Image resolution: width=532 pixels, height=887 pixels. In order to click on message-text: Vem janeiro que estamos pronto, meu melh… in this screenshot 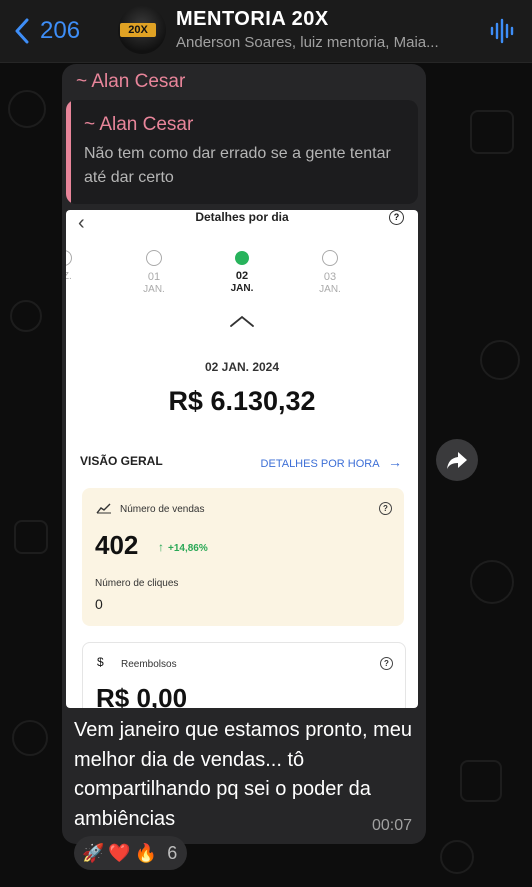, I will do `click(243, 774)`.